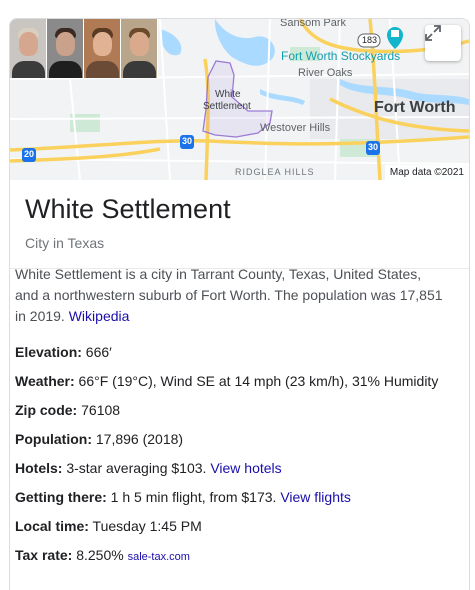 This screenshot has height=590, width=475. What do you see at coordinates (235, 356) in the screenshot?
I see `fact-elevation: Elevation: 666′` at bounding box center [235, 356].